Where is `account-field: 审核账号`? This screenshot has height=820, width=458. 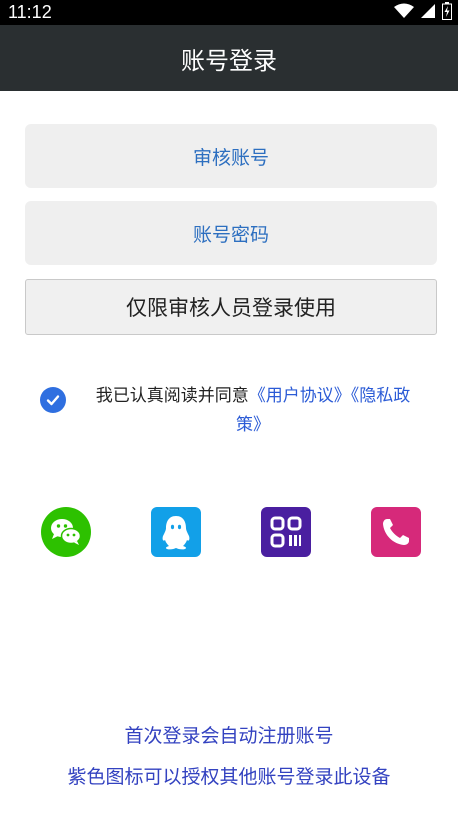
account-field: 审核账号 is located at coordinates (231, 156).